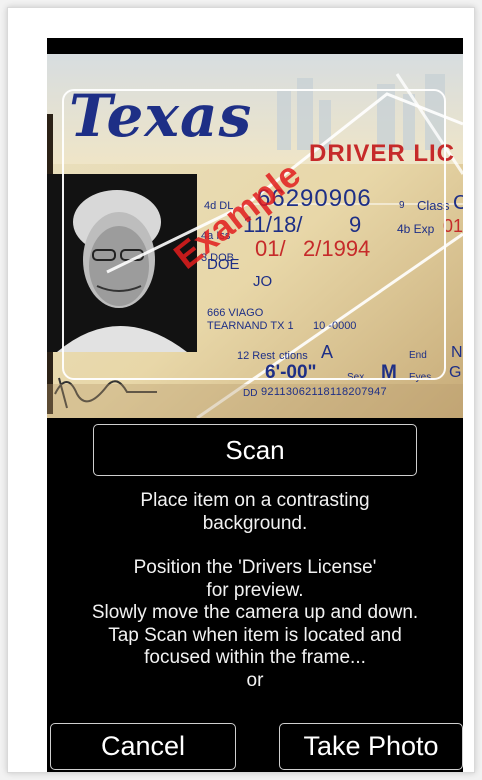 This screenshot has width=482, height=780. Describe the element at coordinates (455, 372) in the screenshot. I see `license-eye-value: G` at that location.